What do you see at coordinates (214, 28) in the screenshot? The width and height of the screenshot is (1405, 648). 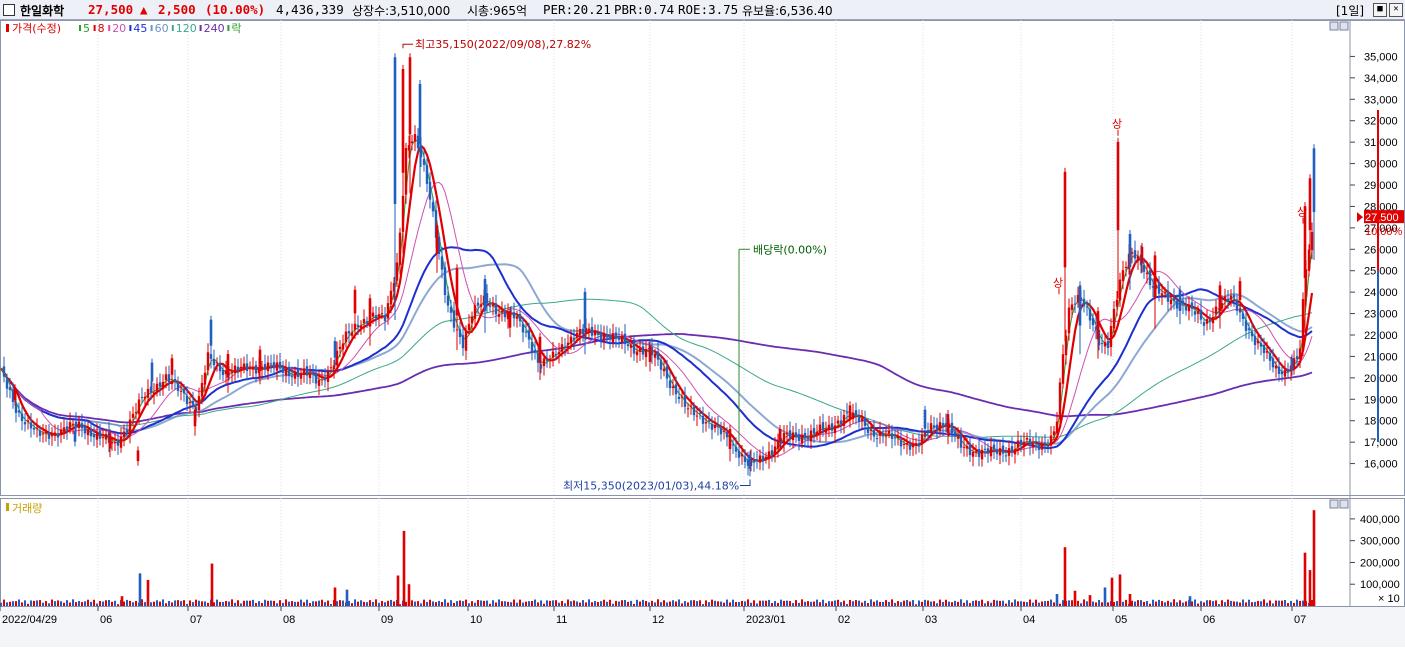 I see `legend-item: 240` at bounding box center [214, 28].